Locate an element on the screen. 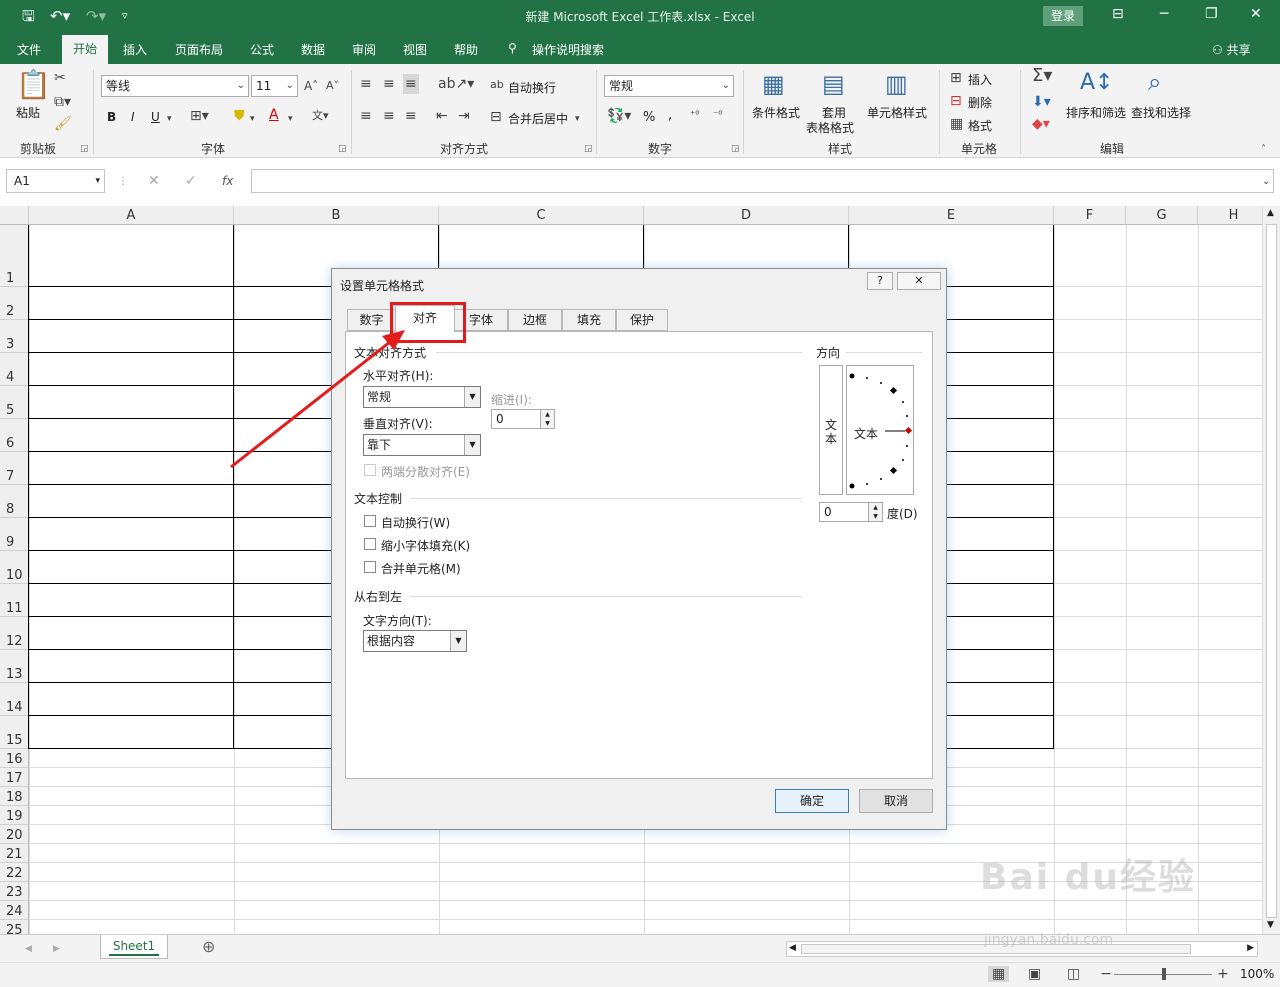 The width and height of the screenshot is (1280, 987). decrease-indent-icon: ⇤ is located at coordinates (442, 116).